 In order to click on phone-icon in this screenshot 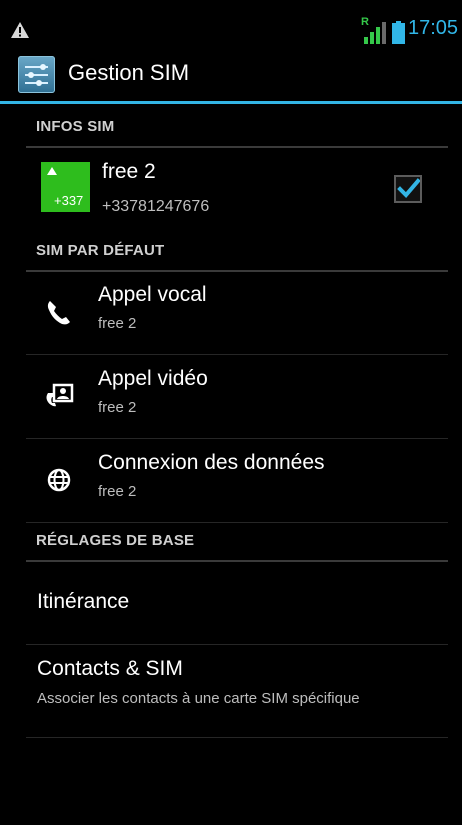, I will do `click(58, 313)`.